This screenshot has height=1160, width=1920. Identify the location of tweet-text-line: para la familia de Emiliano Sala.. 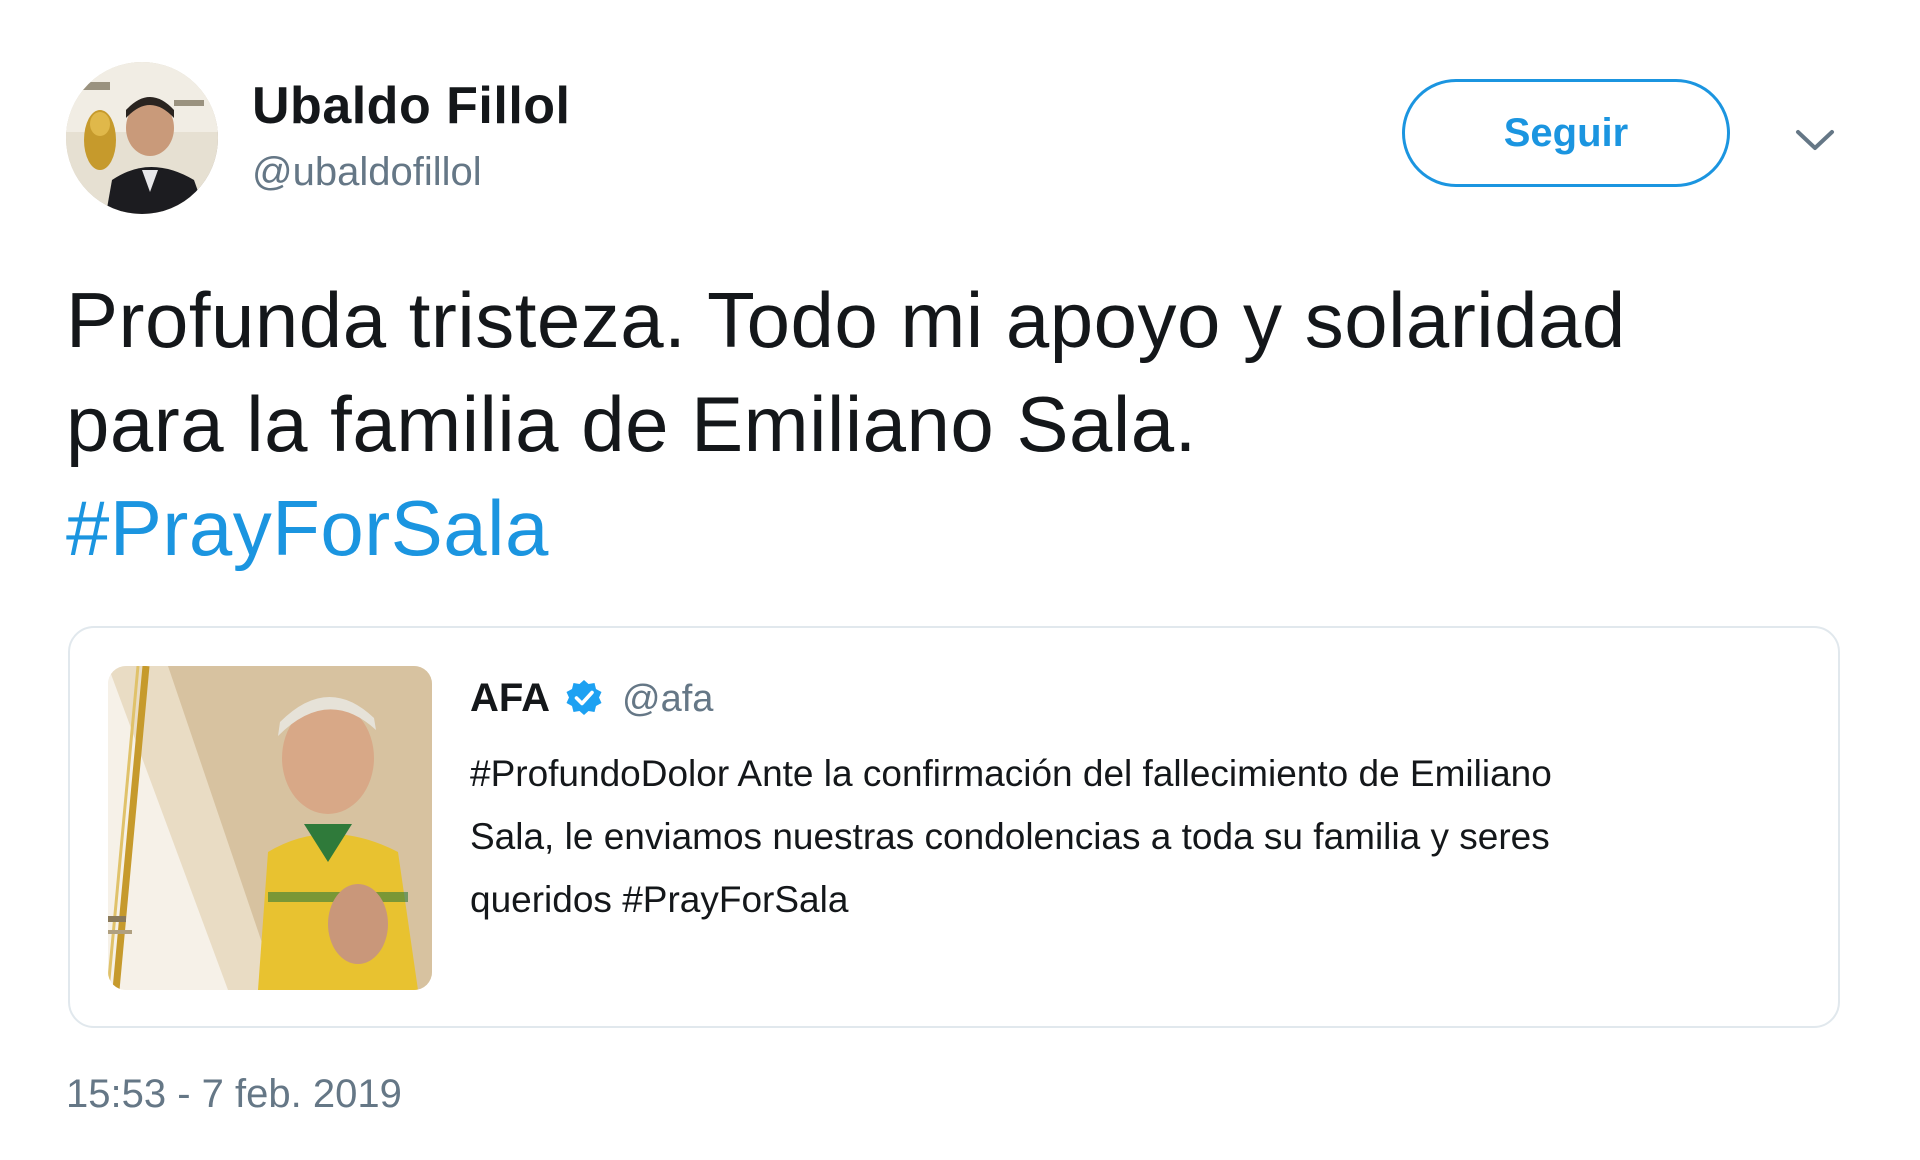
(631, 424).